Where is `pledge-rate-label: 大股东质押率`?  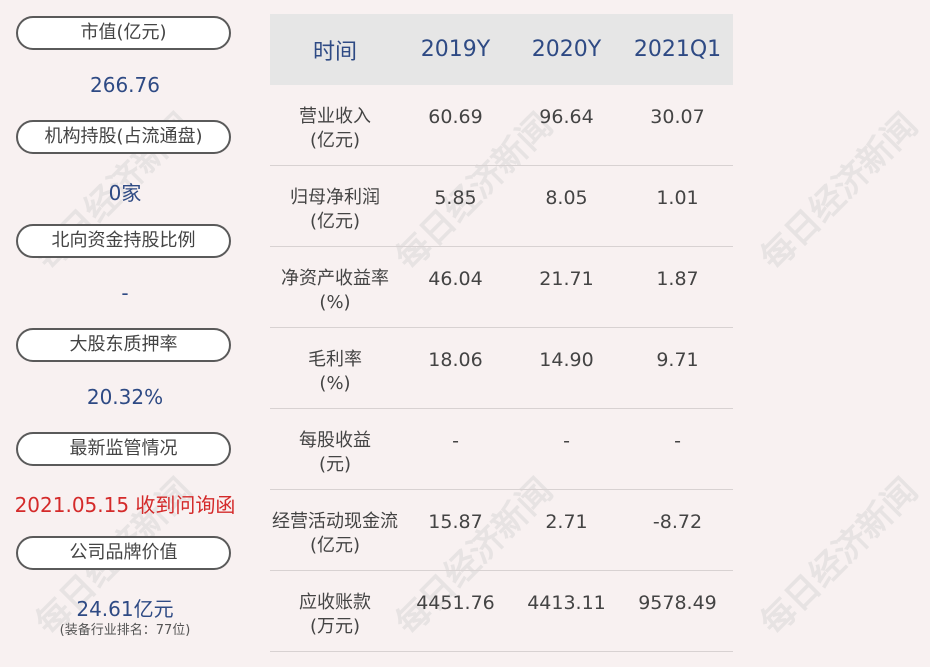 pledge-rate-label: 大股东质押率 is located at coordinates (123, 345).